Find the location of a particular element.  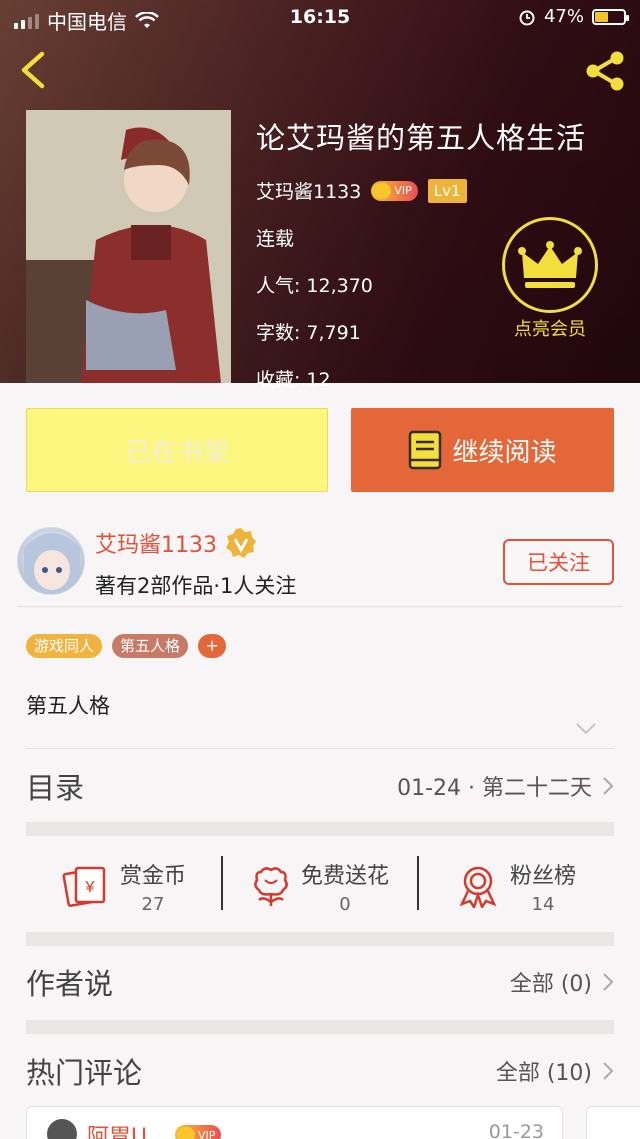

comment-card: 阿胃U VIP 01-23 is located at coordinates (294, 1122).